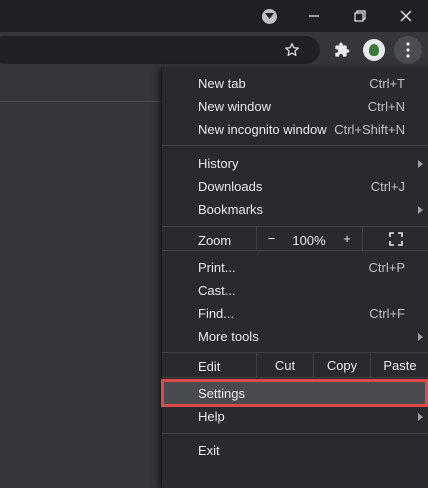 The height and width of the screenshot is (488, 428). I want to click on menu-item-shortcut: Ctrl+F, so click(387, 313).